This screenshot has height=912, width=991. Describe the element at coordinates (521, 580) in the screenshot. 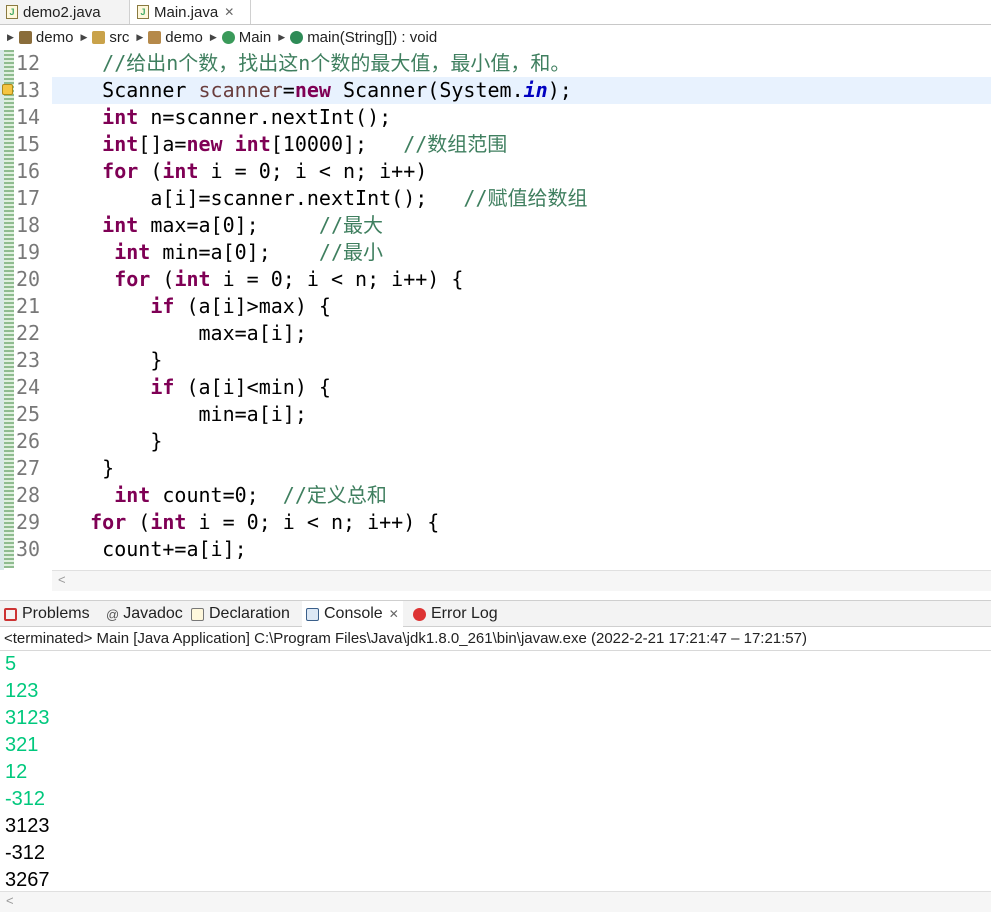

I see `editor-horizontal-scrollbar: <` at that location.